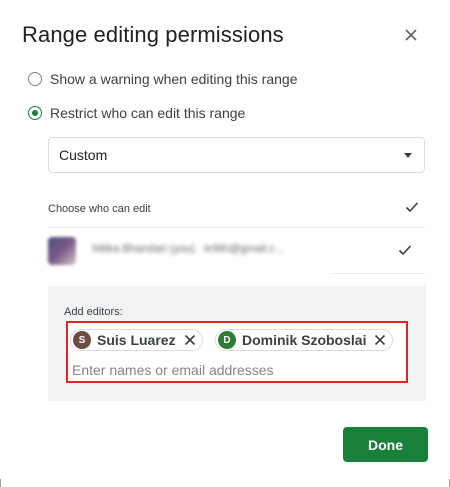 Image resolution: width=450 pixels, height=487 pixels. I want to click on access-type-value: Custom, so click(83, 155).